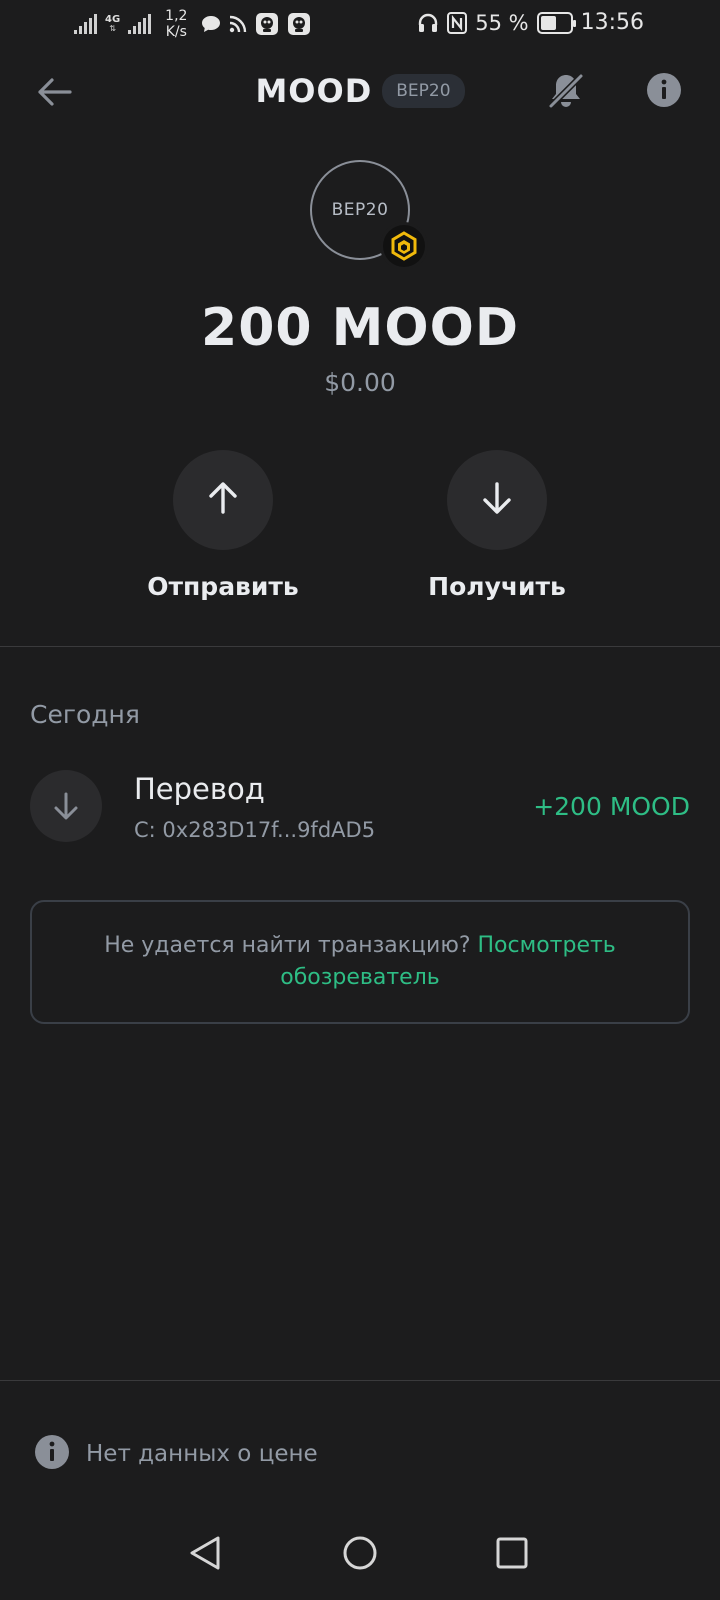 This screenshot has width=720, height=1600. I want to click on nav-recents-button, so click(512, 1555).